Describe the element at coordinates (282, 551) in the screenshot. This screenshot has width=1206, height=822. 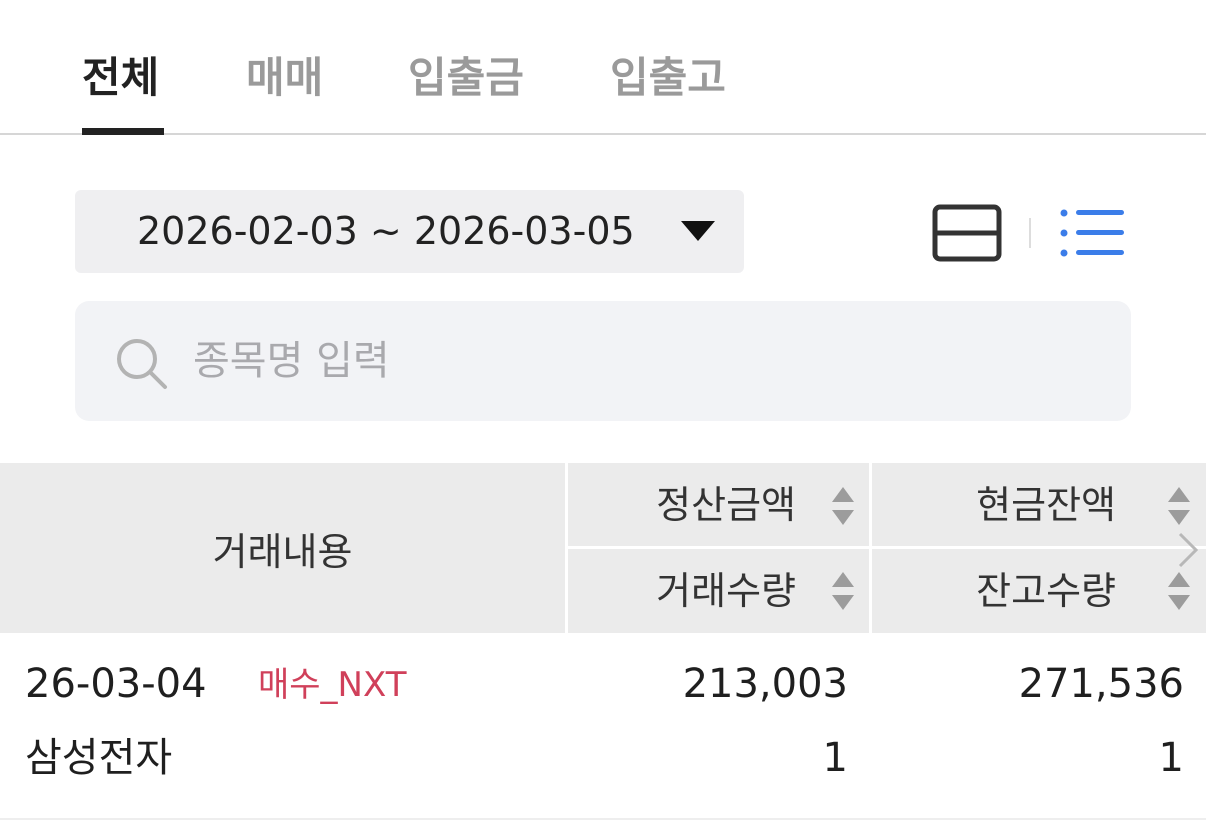
I see `header-description: 거래내용` at that location.